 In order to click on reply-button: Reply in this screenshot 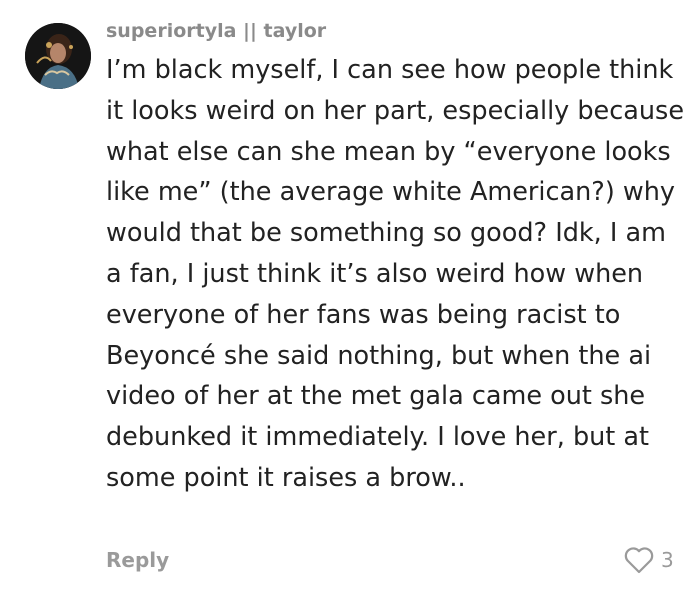, I will do `click(137, 560)`.